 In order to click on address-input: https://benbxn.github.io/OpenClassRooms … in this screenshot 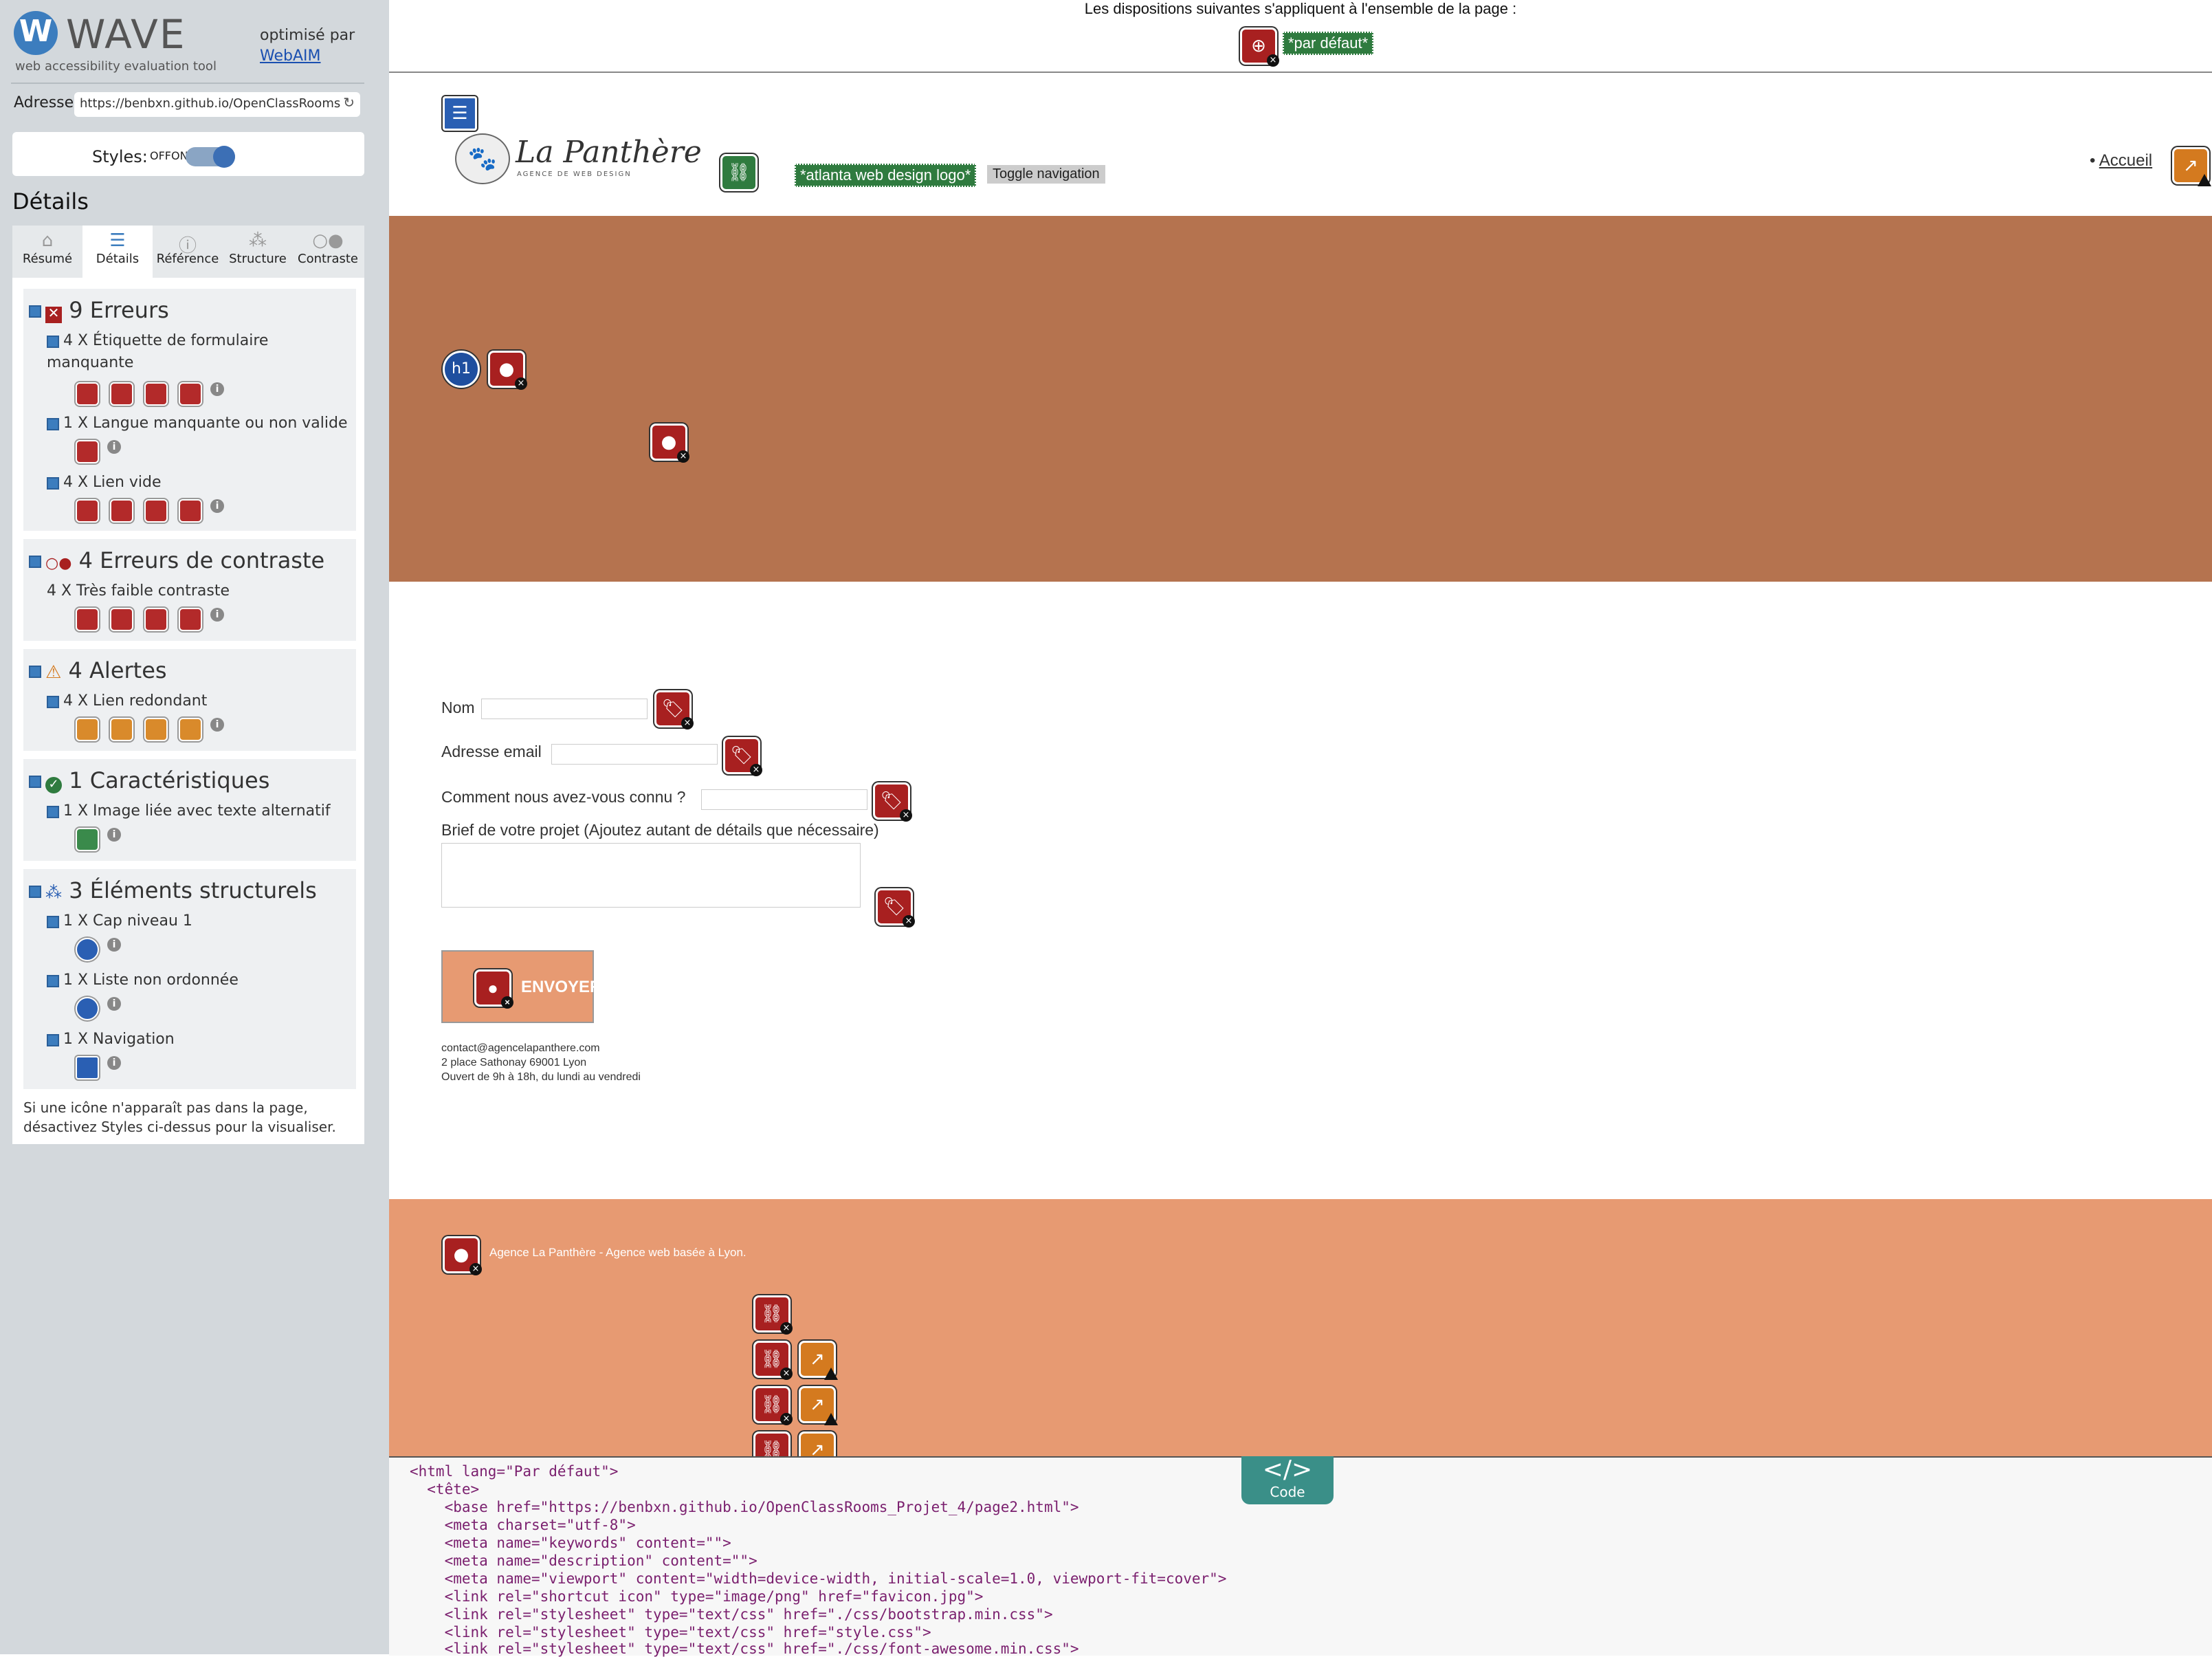, I will do `click(217, 105)`.